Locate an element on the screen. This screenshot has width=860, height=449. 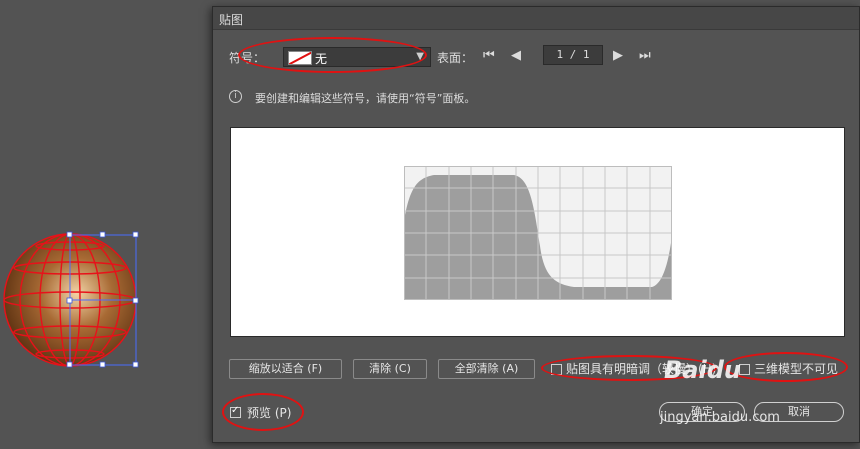
baidu-watermark-site: jingyan.baidu.com is located at coordinates (720, 417).